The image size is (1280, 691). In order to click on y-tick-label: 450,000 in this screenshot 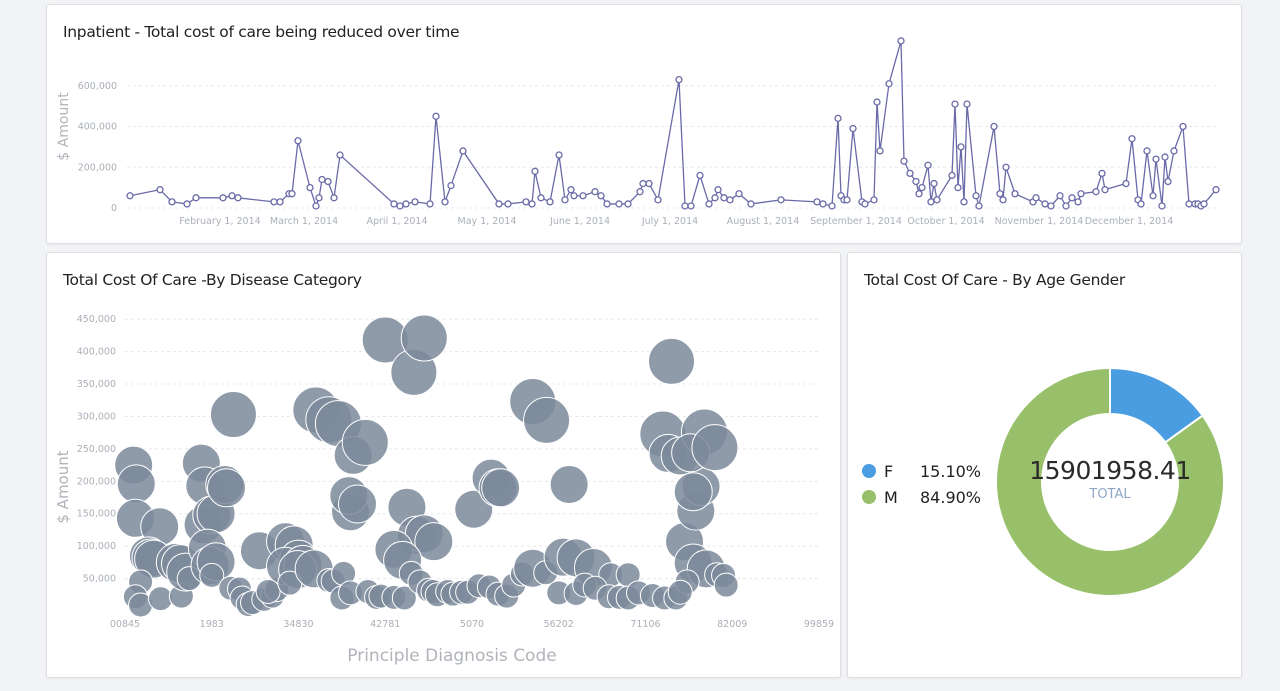, I will do `click(96, 319)`.